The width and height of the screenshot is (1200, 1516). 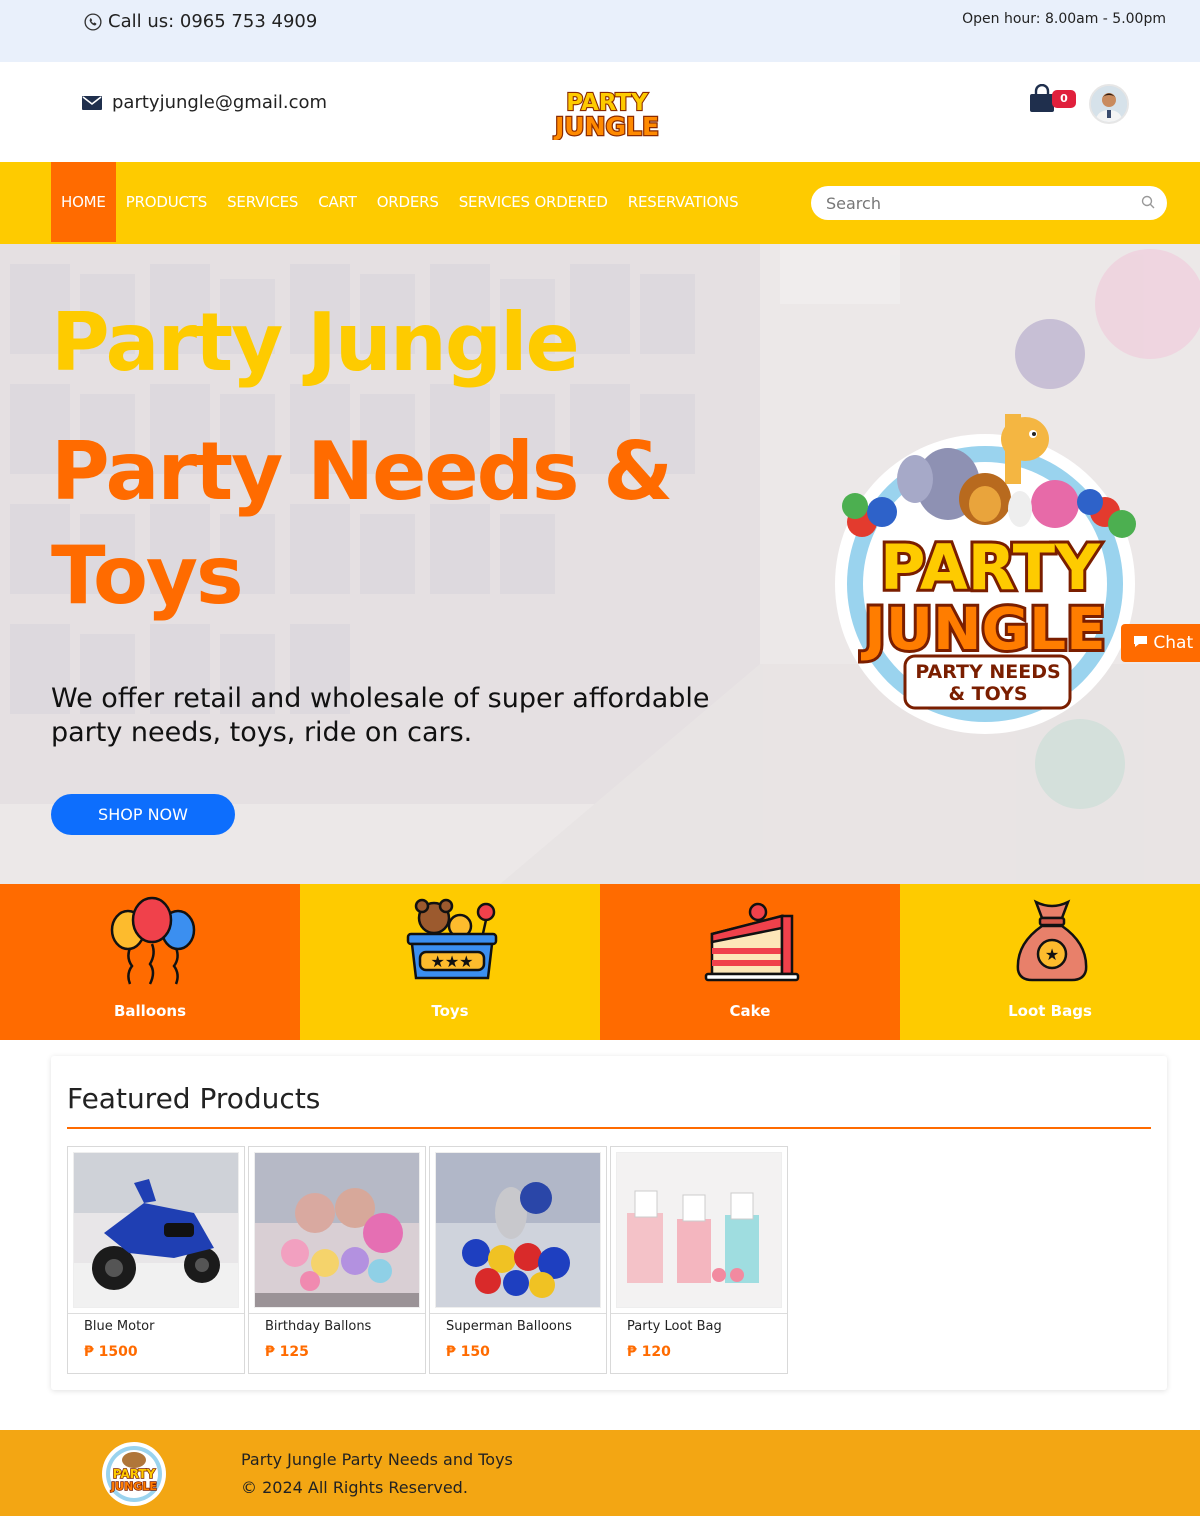 What do you see at coordinates (649, 1352) in the screenshot?
I see `product-price: ₱ 120` at bounding box center [649, 1352].